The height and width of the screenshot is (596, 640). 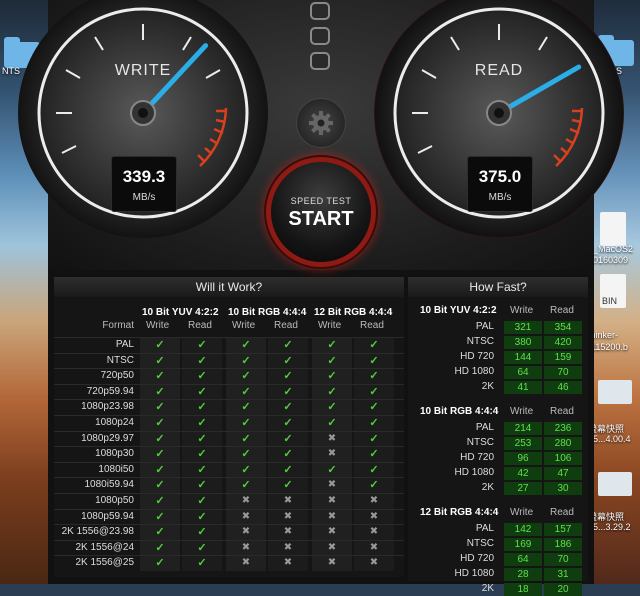 I want to click on speed-row-label: NTSC, so click(x=480, y=341).